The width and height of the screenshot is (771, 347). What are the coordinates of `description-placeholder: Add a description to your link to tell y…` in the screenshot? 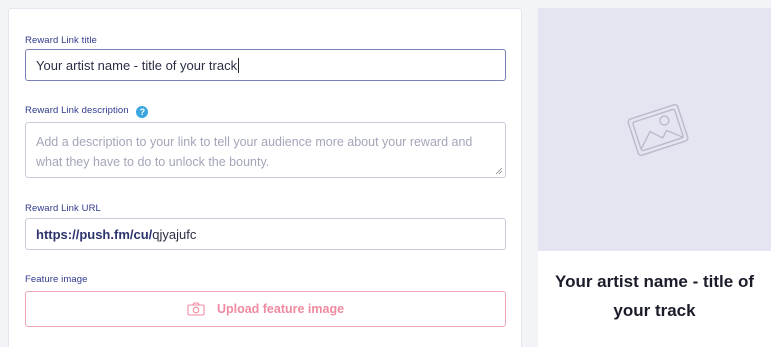 It's located at (254, 152).